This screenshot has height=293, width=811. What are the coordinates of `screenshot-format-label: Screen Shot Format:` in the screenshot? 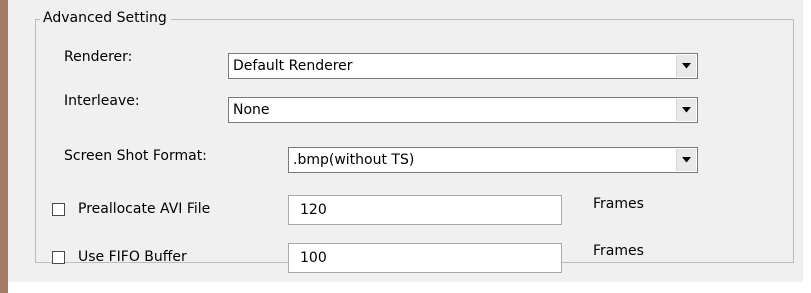 It's located at (135, 156).